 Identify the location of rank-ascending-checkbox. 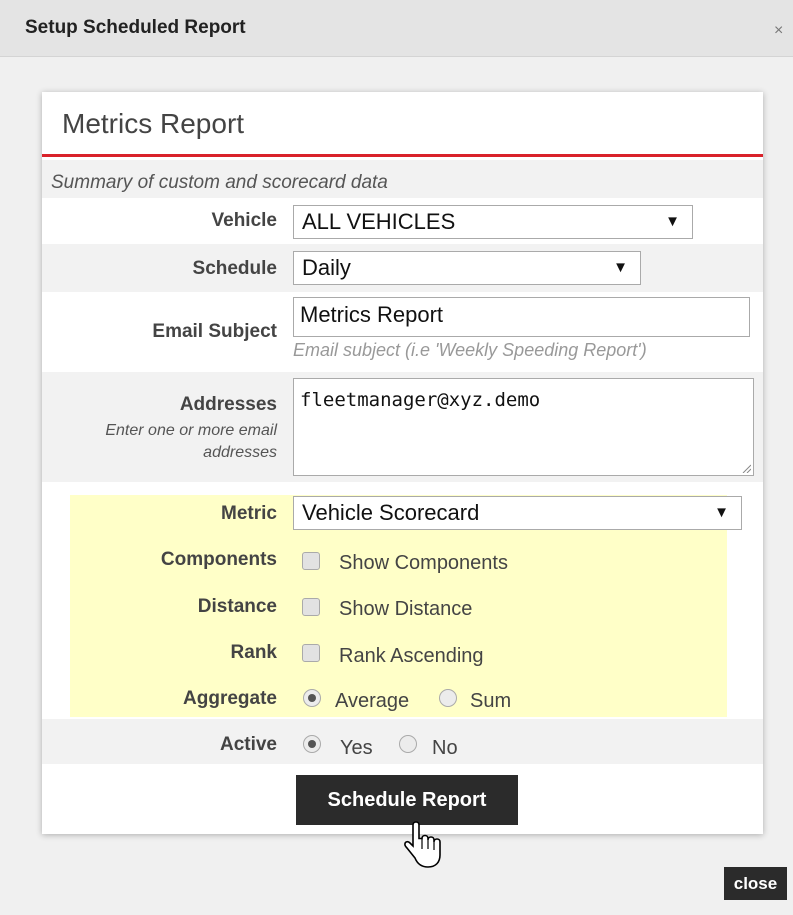
(311, 653).